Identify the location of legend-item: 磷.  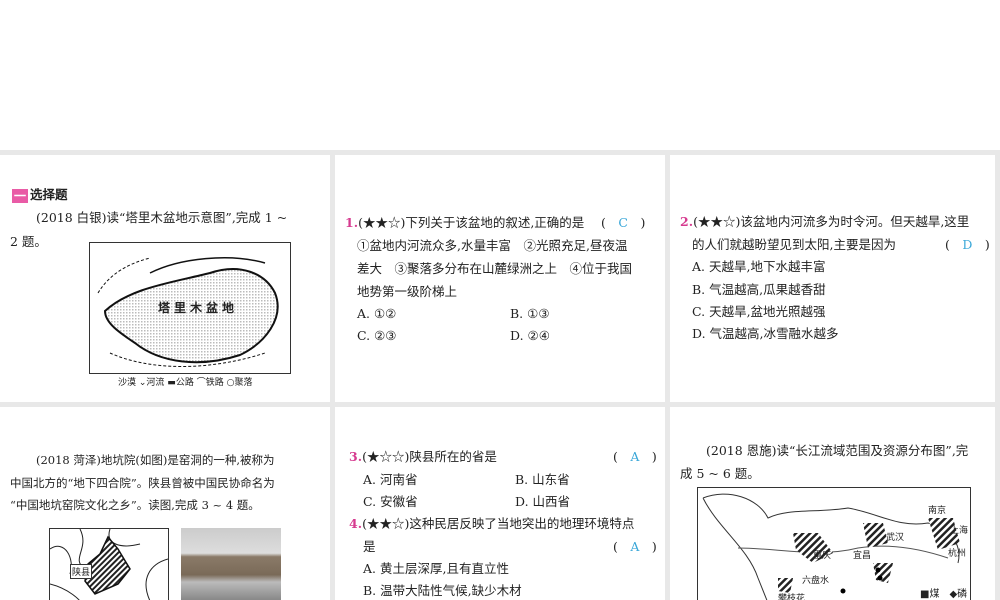
(962, 594).